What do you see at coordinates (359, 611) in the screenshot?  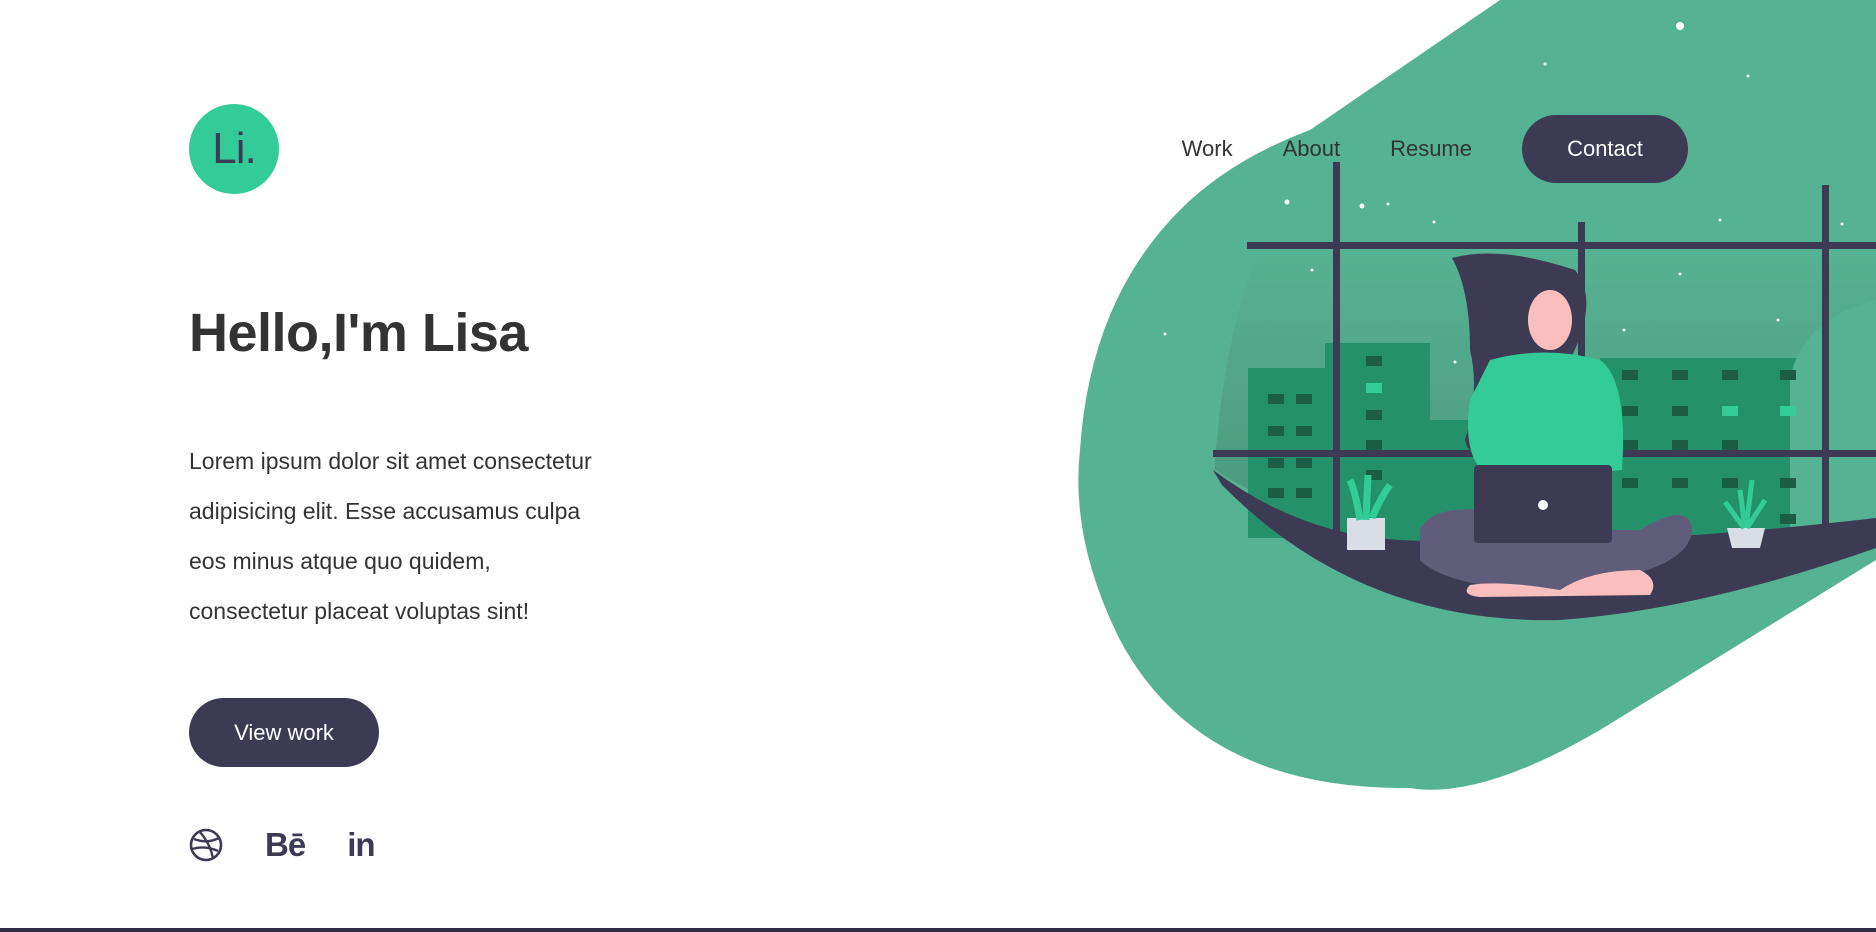 I see `hero-text-line: consectetur placeat voluptas sint!` at bounding box center [359, 611].